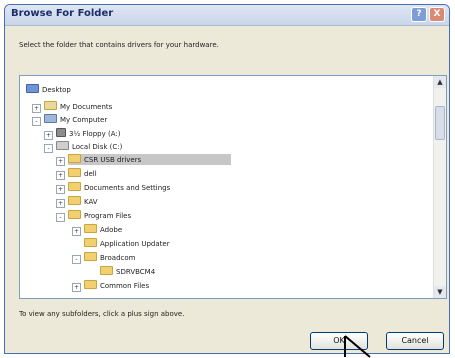  Describe the element at coordinates (150, 159) in the screenshot. I see `tree-item-csr-usb-drivers: CSR USB drivers` at that location.